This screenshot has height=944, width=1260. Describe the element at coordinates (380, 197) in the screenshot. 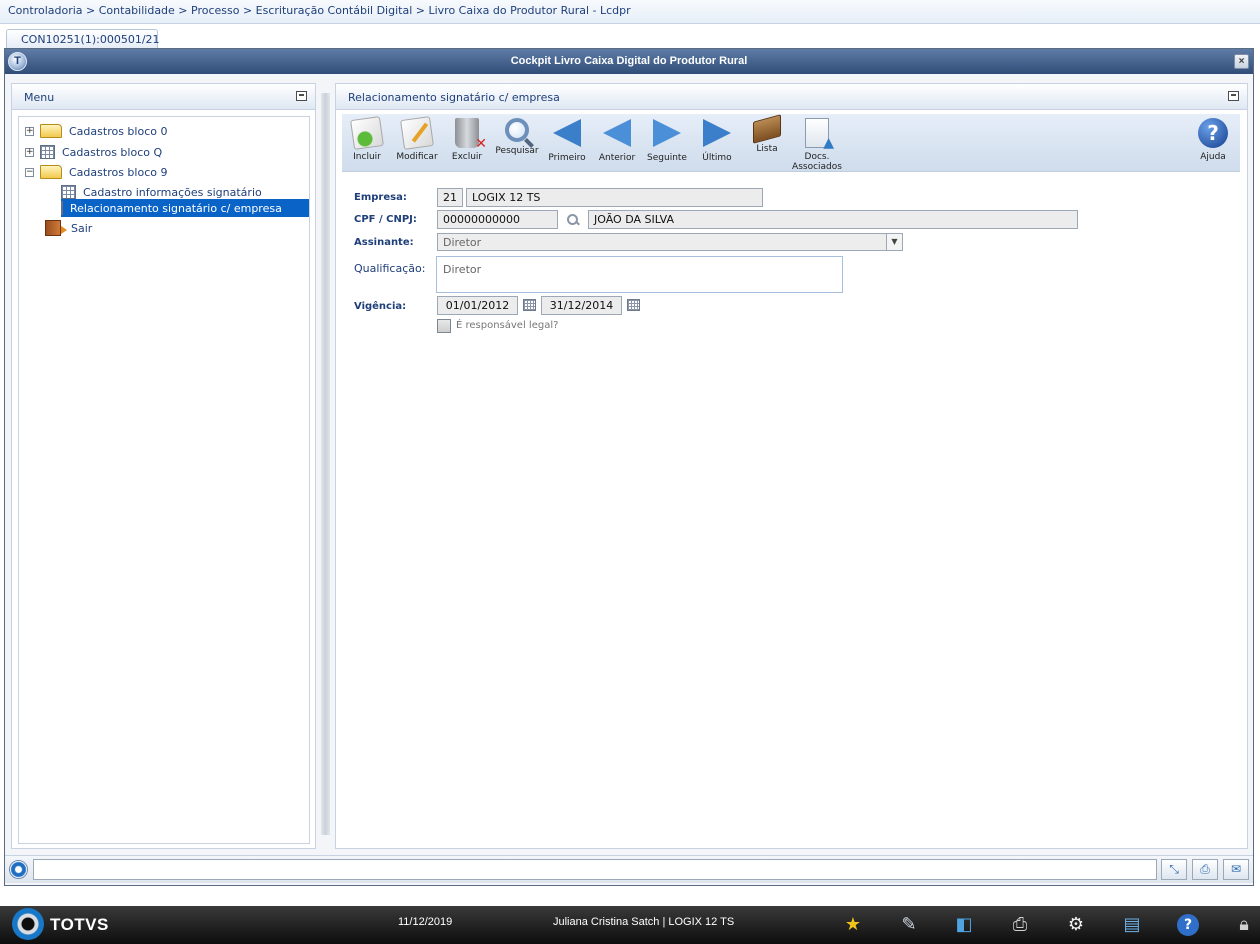

I see `empresa-label: Empresa:` at that location.